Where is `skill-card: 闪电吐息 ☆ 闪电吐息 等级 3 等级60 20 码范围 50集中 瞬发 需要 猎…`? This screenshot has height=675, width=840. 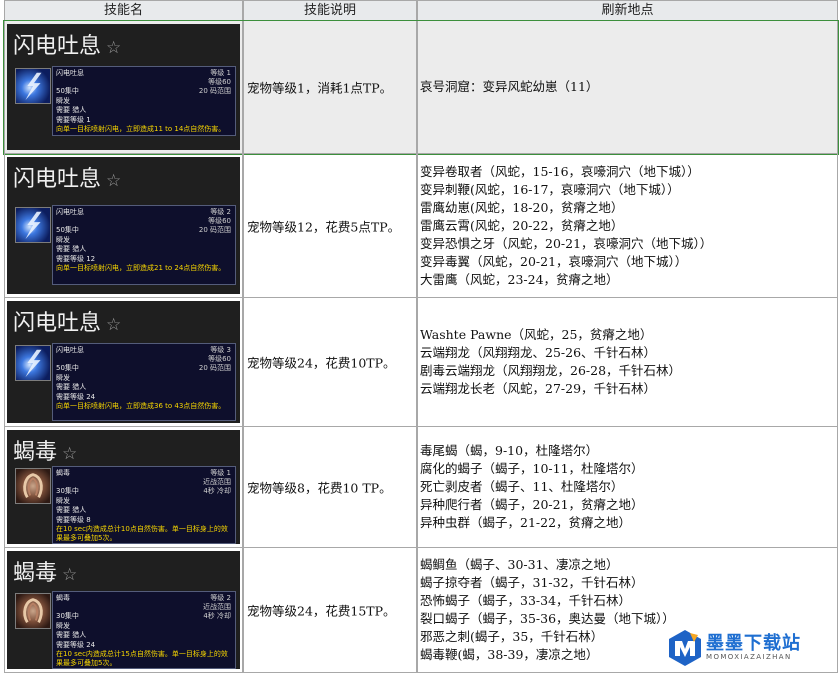 skill-card: 闪电吐息 ☆ 闪电吐息 等级 3 等级60 20 码范围 50集中 瞬发 需要 猎… is located at coordinates (123, 362).